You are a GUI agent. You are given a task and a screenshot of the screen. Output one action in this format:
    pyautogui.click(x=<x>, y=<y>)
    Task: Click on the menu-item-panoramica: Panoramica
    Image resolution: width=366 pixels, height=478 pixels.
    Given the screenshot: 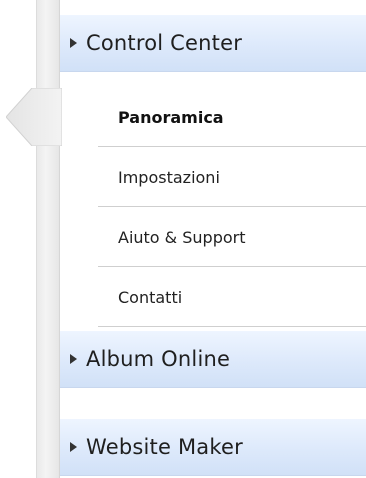 What is the action you would take?
    pyautogui.click(x=232, y=117)
    